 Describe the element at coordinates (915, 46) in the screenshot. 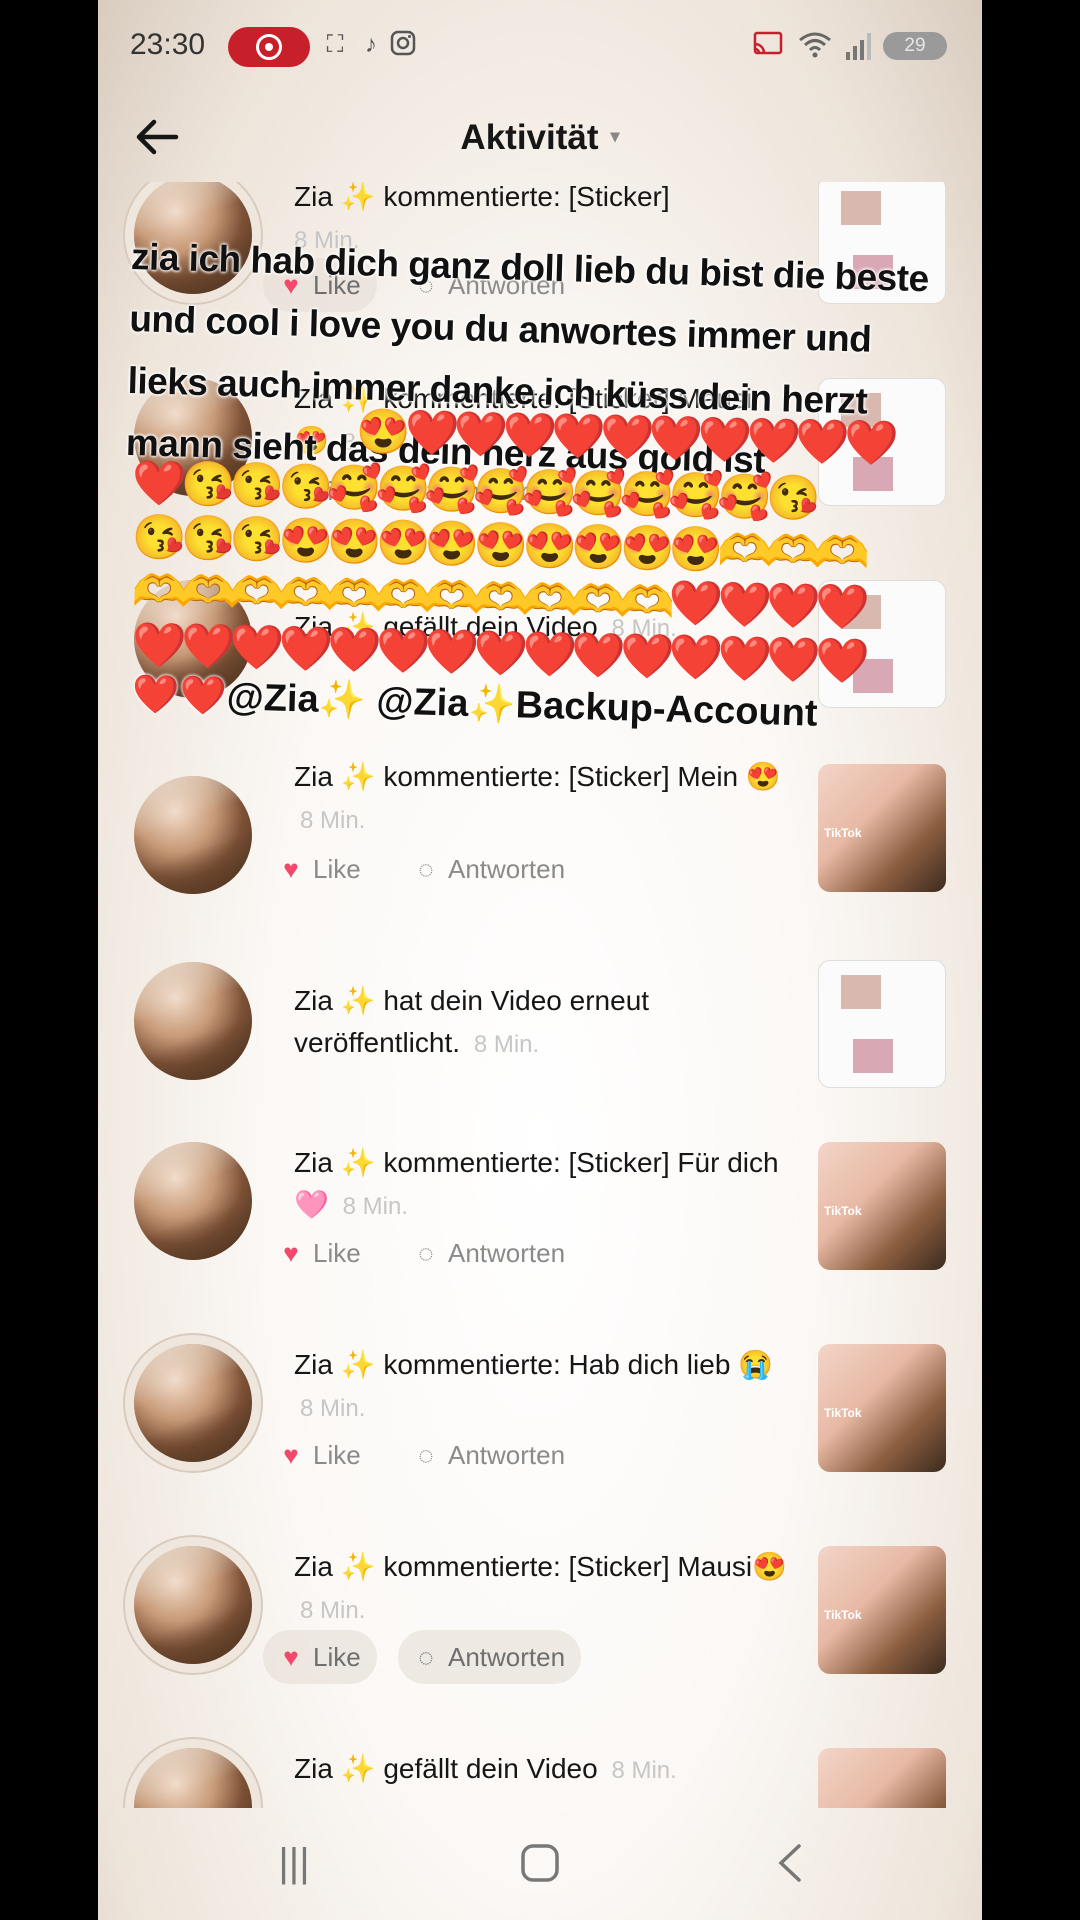

I see `battery-icon: 29` at that location.